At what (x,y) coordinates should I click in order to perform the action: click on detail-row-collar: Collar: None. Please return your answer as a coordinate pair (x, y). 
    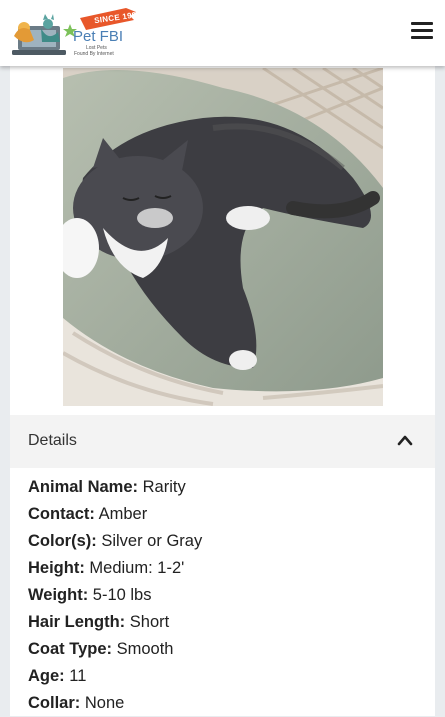
    Looking at the image, I should click on (228, 703).